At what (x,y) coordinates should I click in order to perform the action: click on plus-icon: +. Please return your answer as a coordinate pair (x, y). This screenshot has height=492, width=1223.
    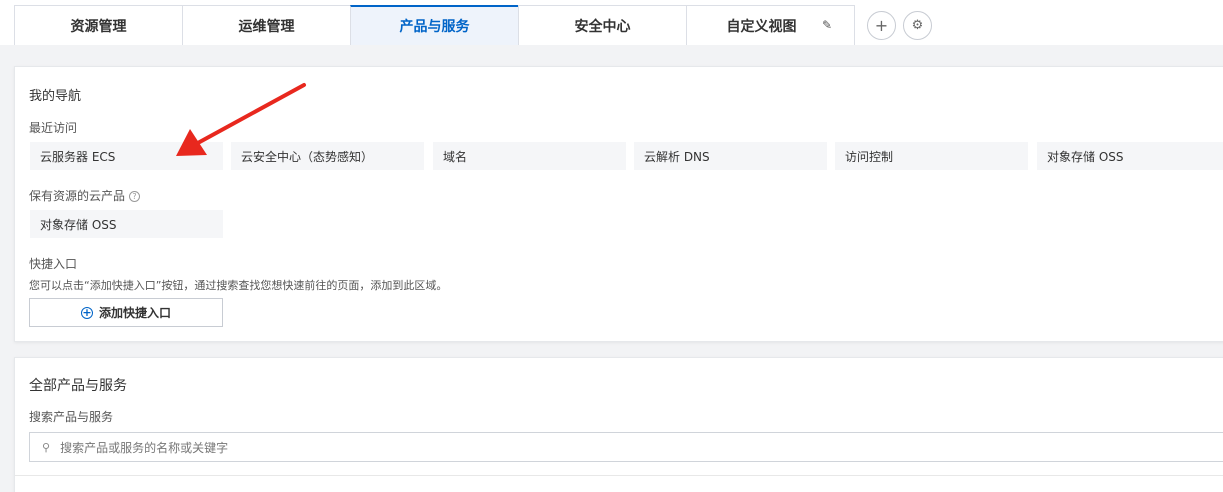
    Looking at the image, I should click on (881, 25).